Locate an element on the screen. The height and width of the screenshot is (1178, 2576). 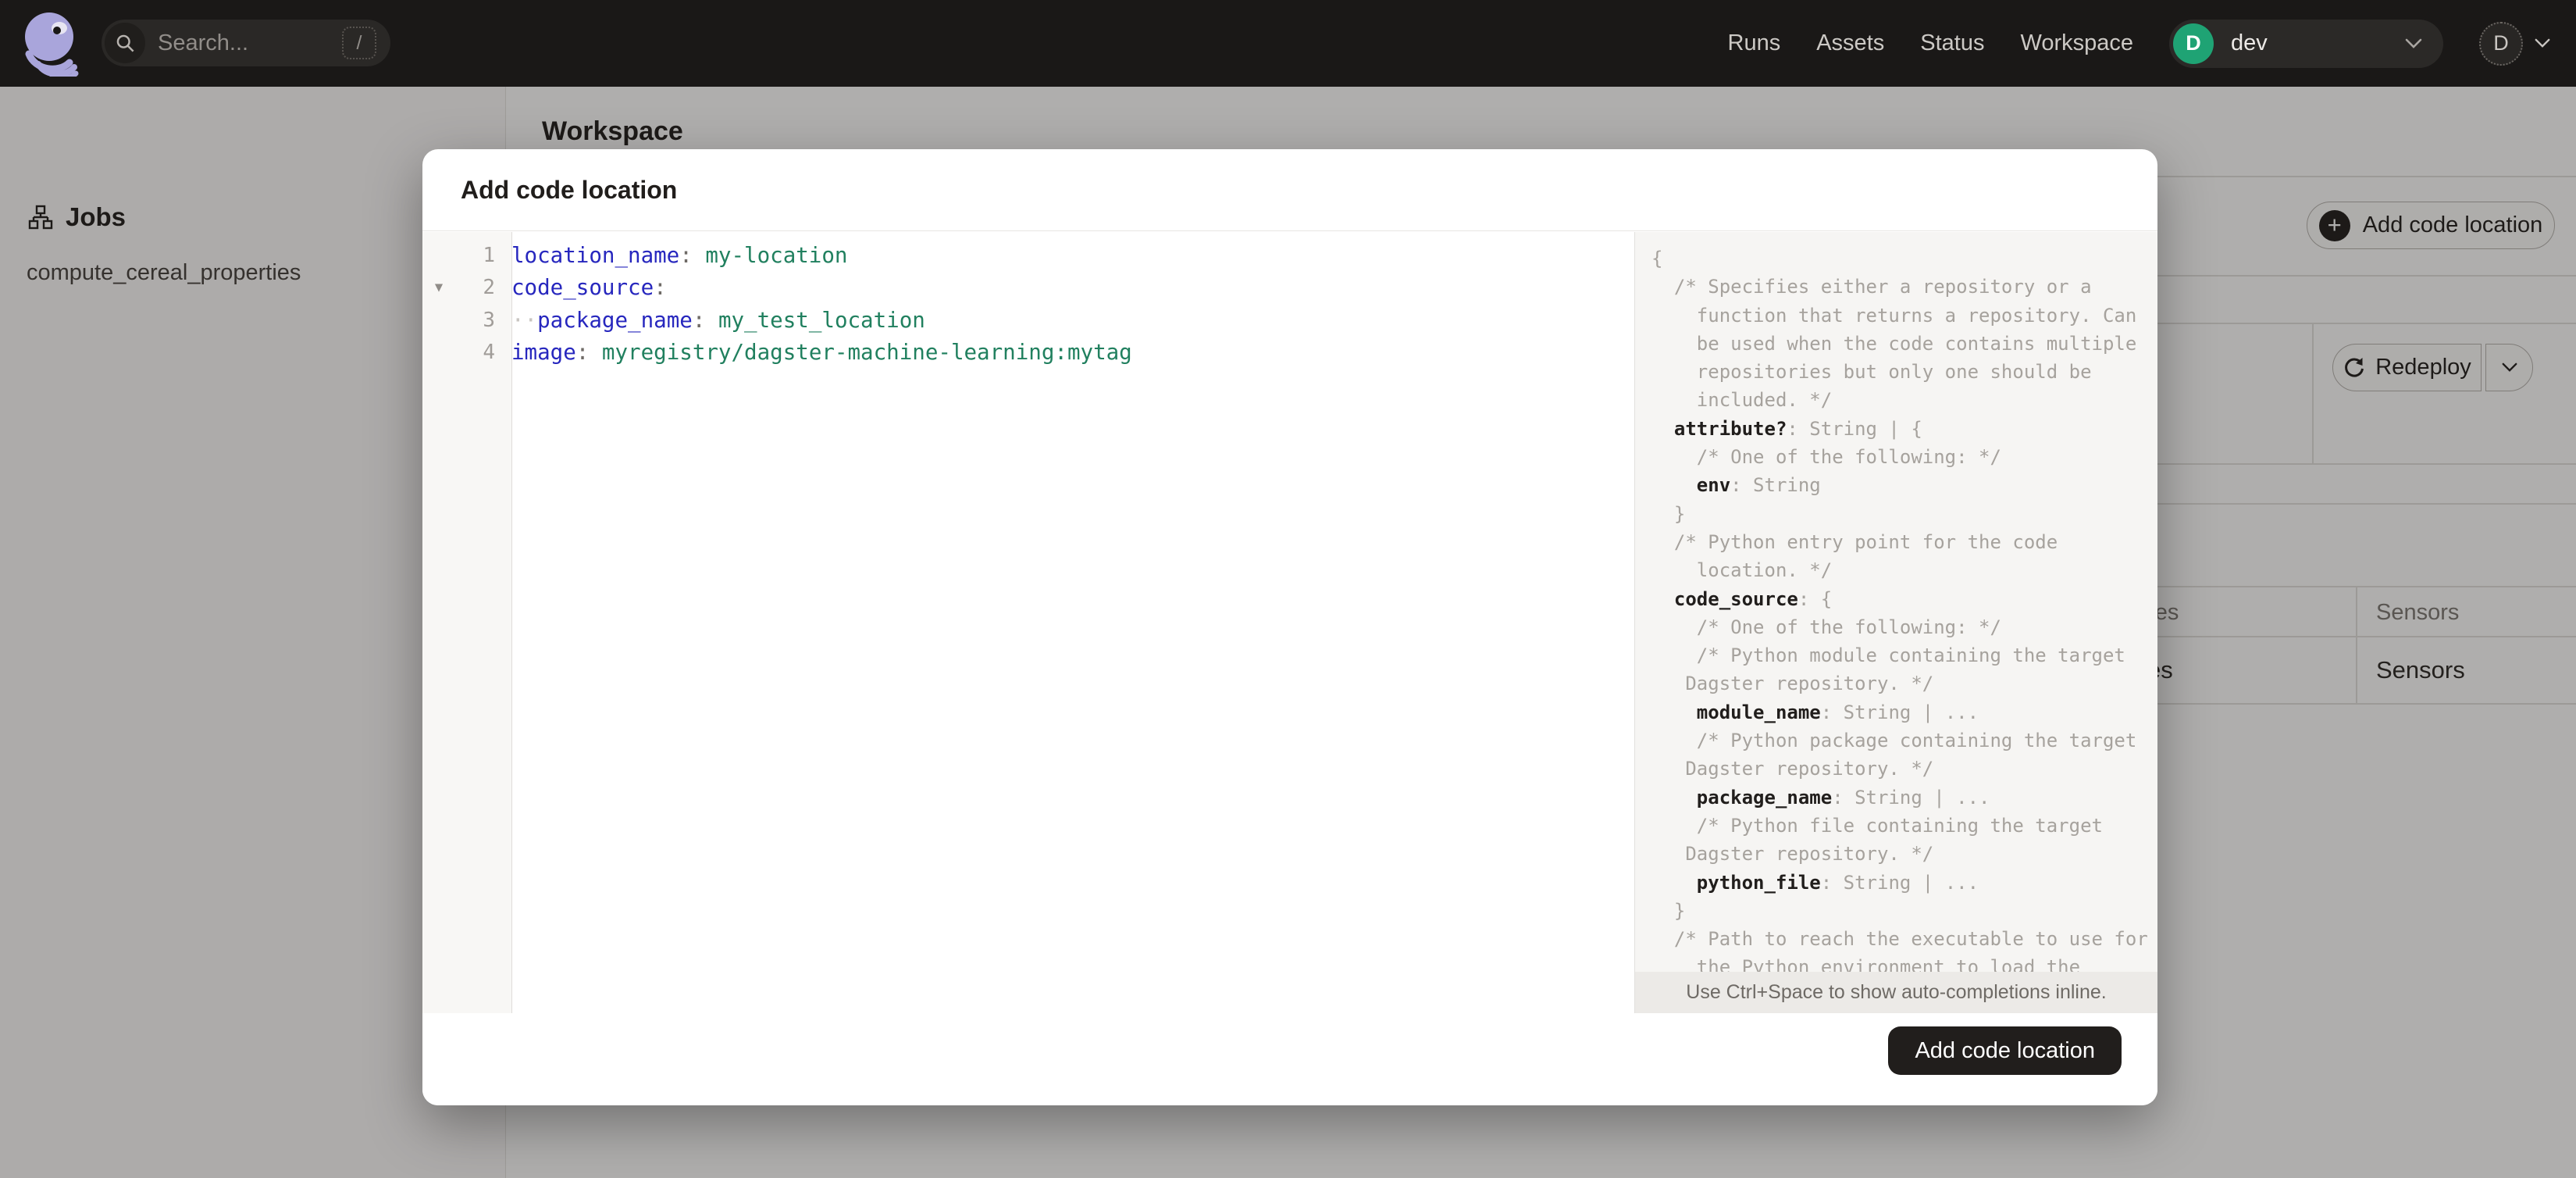
schema-line: repositories but only one should be is located at coordinates (1871, 373).